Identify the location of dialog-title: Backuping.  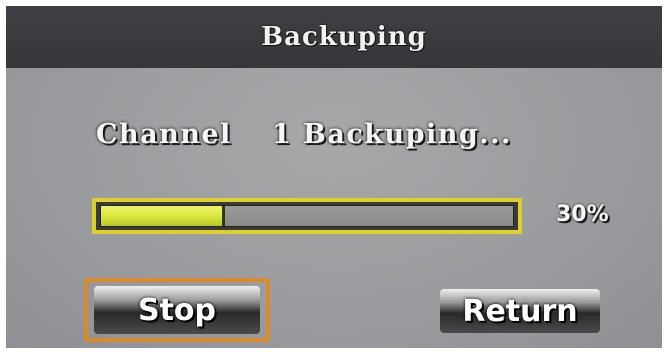
(344, 37).